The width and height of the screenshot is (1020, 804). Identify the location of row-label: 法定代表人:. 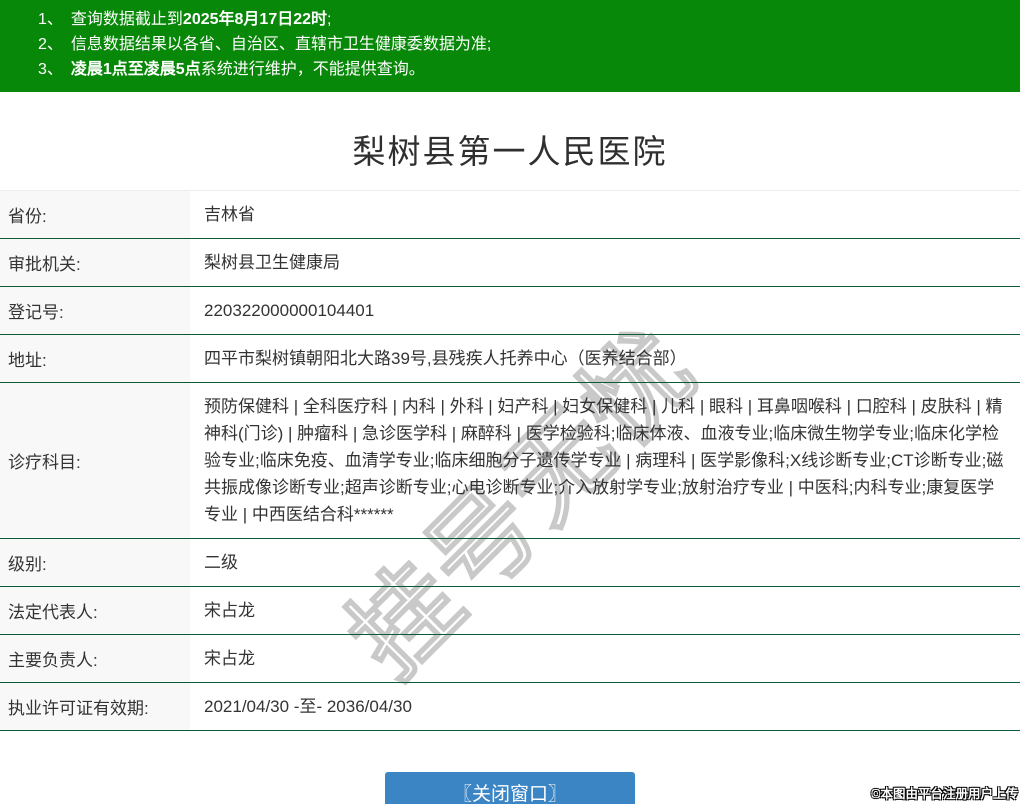
(95, 610).